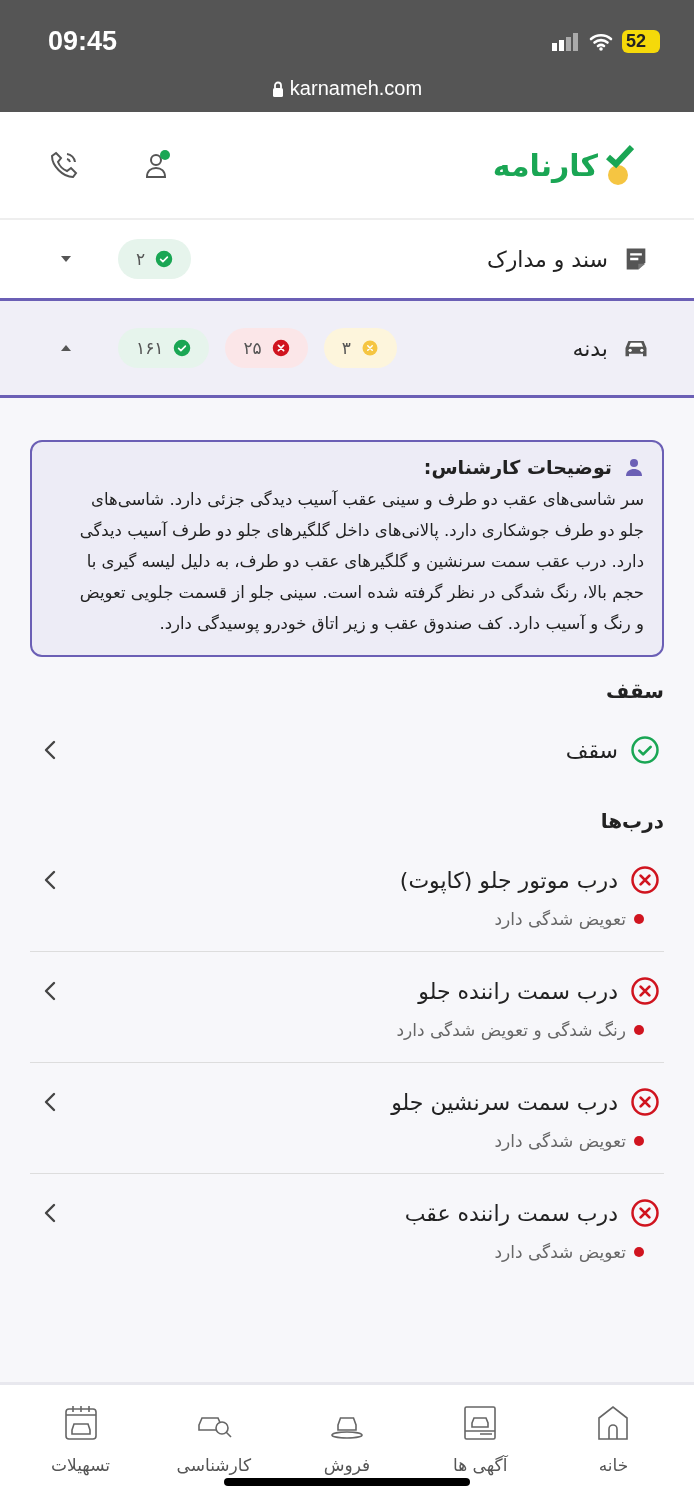 This screenshot has width=694, height=1500. Describe the element at coordinates (64, 165) in the screenshot. I see `phone-icon` at that location.